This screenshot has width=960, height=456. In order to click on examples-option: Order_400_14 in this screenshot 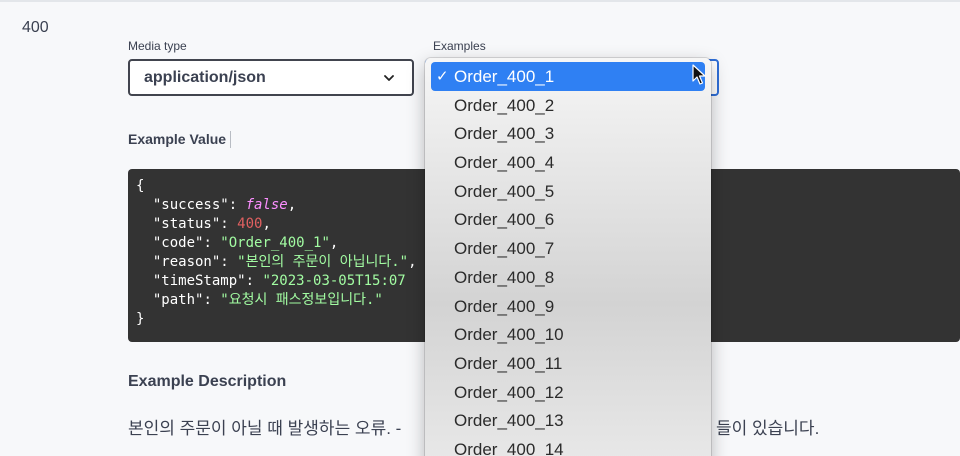, I will do `click(568, 445)`.